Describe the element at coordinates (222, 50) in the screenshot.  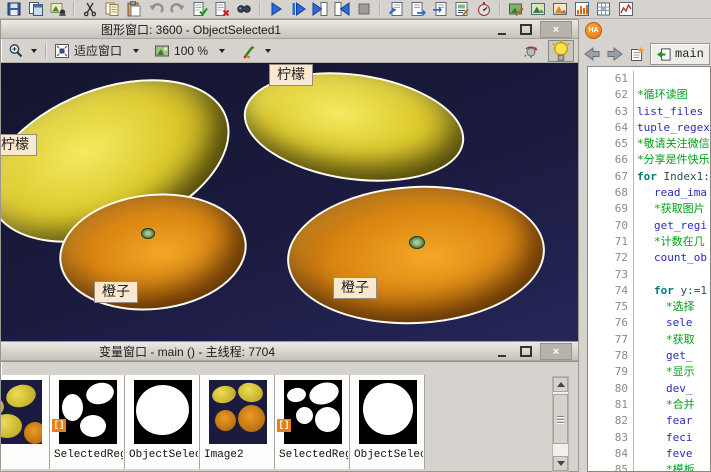
I see `zoom-level-dropdown` at that location.